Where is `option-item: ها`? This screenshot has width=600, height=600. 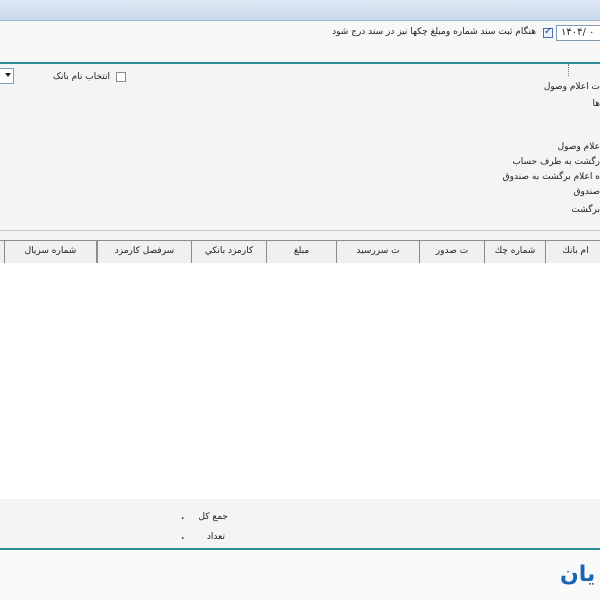
option-item: ها is located at coordinates (596, 104).